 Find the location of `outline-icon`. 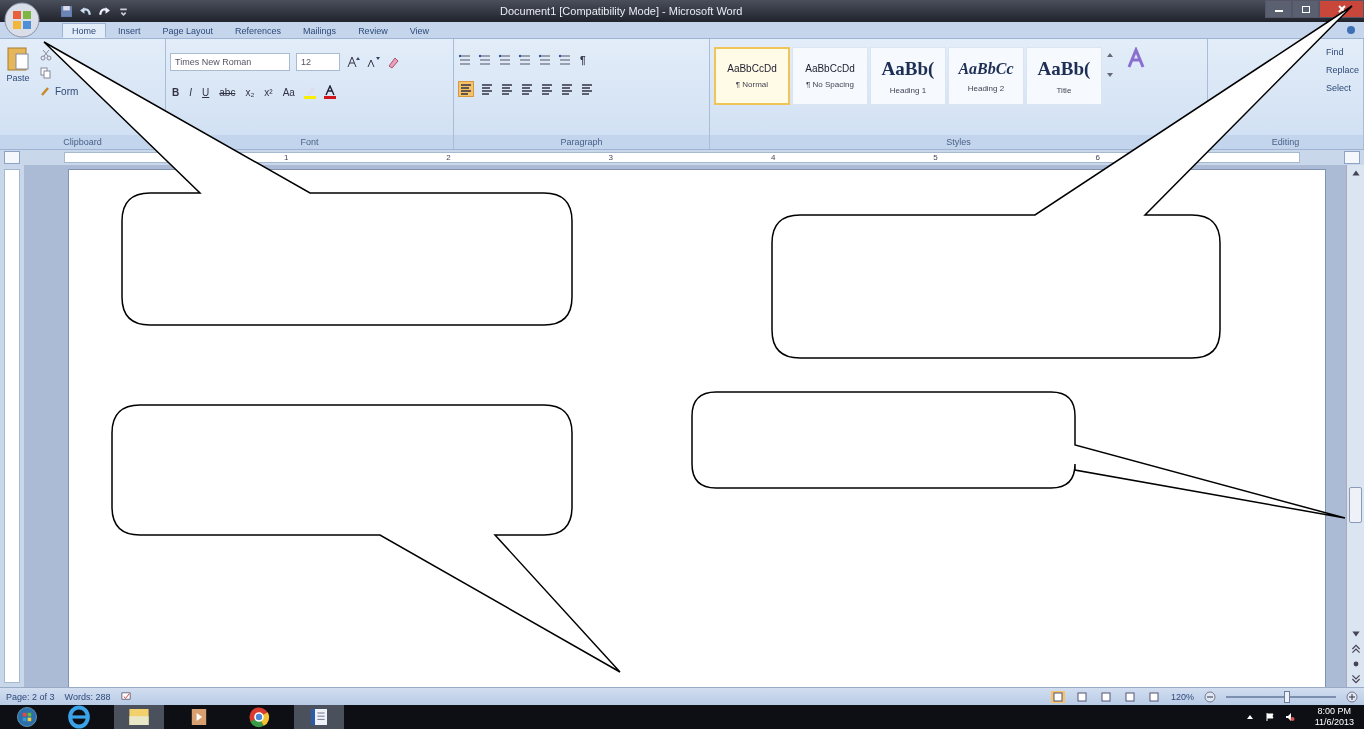

outline-icon is located at coordinates (1129, 696).